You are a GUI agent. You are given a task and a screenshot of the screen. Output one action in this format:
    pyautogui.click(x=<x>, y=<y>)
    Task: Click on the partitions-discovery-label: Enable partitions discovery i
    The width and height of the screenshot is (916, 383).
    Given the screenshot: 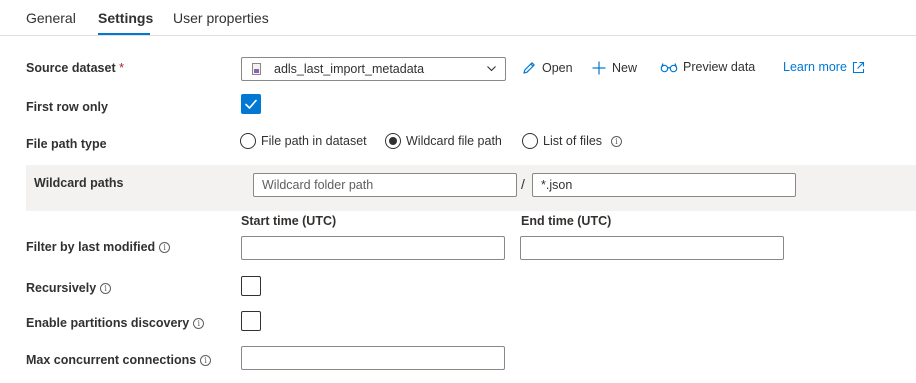 What is the action you would take?
    pyautogui.click(x=115, y=323)
    